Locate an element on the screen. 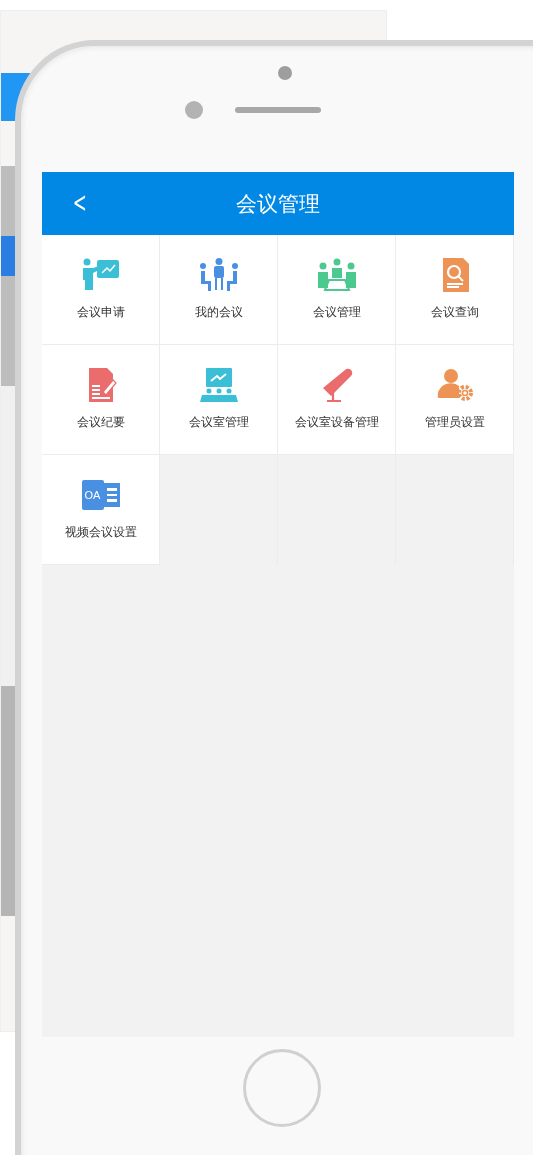  front-camera is located at coordinates (194, 110).